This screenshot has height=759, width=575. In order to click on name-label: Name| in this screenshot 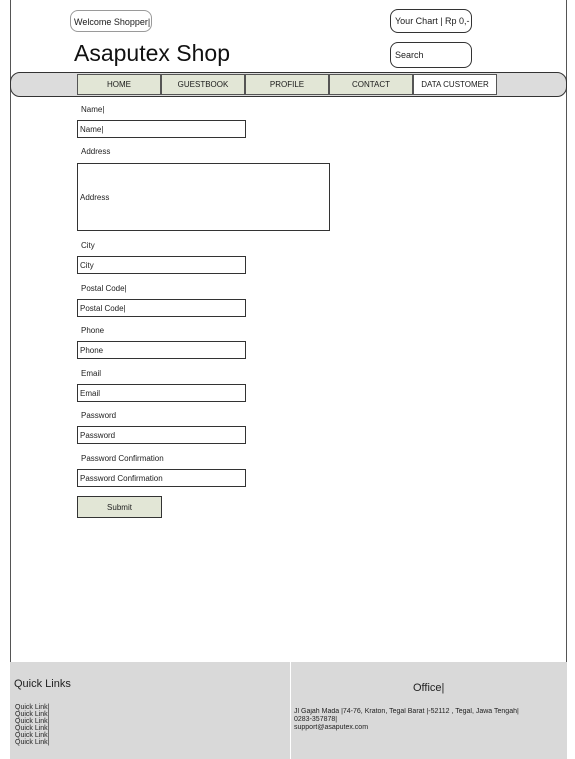, I will do `click(93, 109)`.